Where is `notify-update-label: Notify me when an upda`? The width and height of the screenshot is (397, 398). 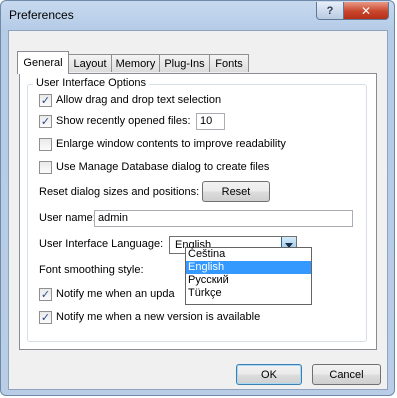
notify-update-label: Notify me when an upda is located at coordinates (115, 294).